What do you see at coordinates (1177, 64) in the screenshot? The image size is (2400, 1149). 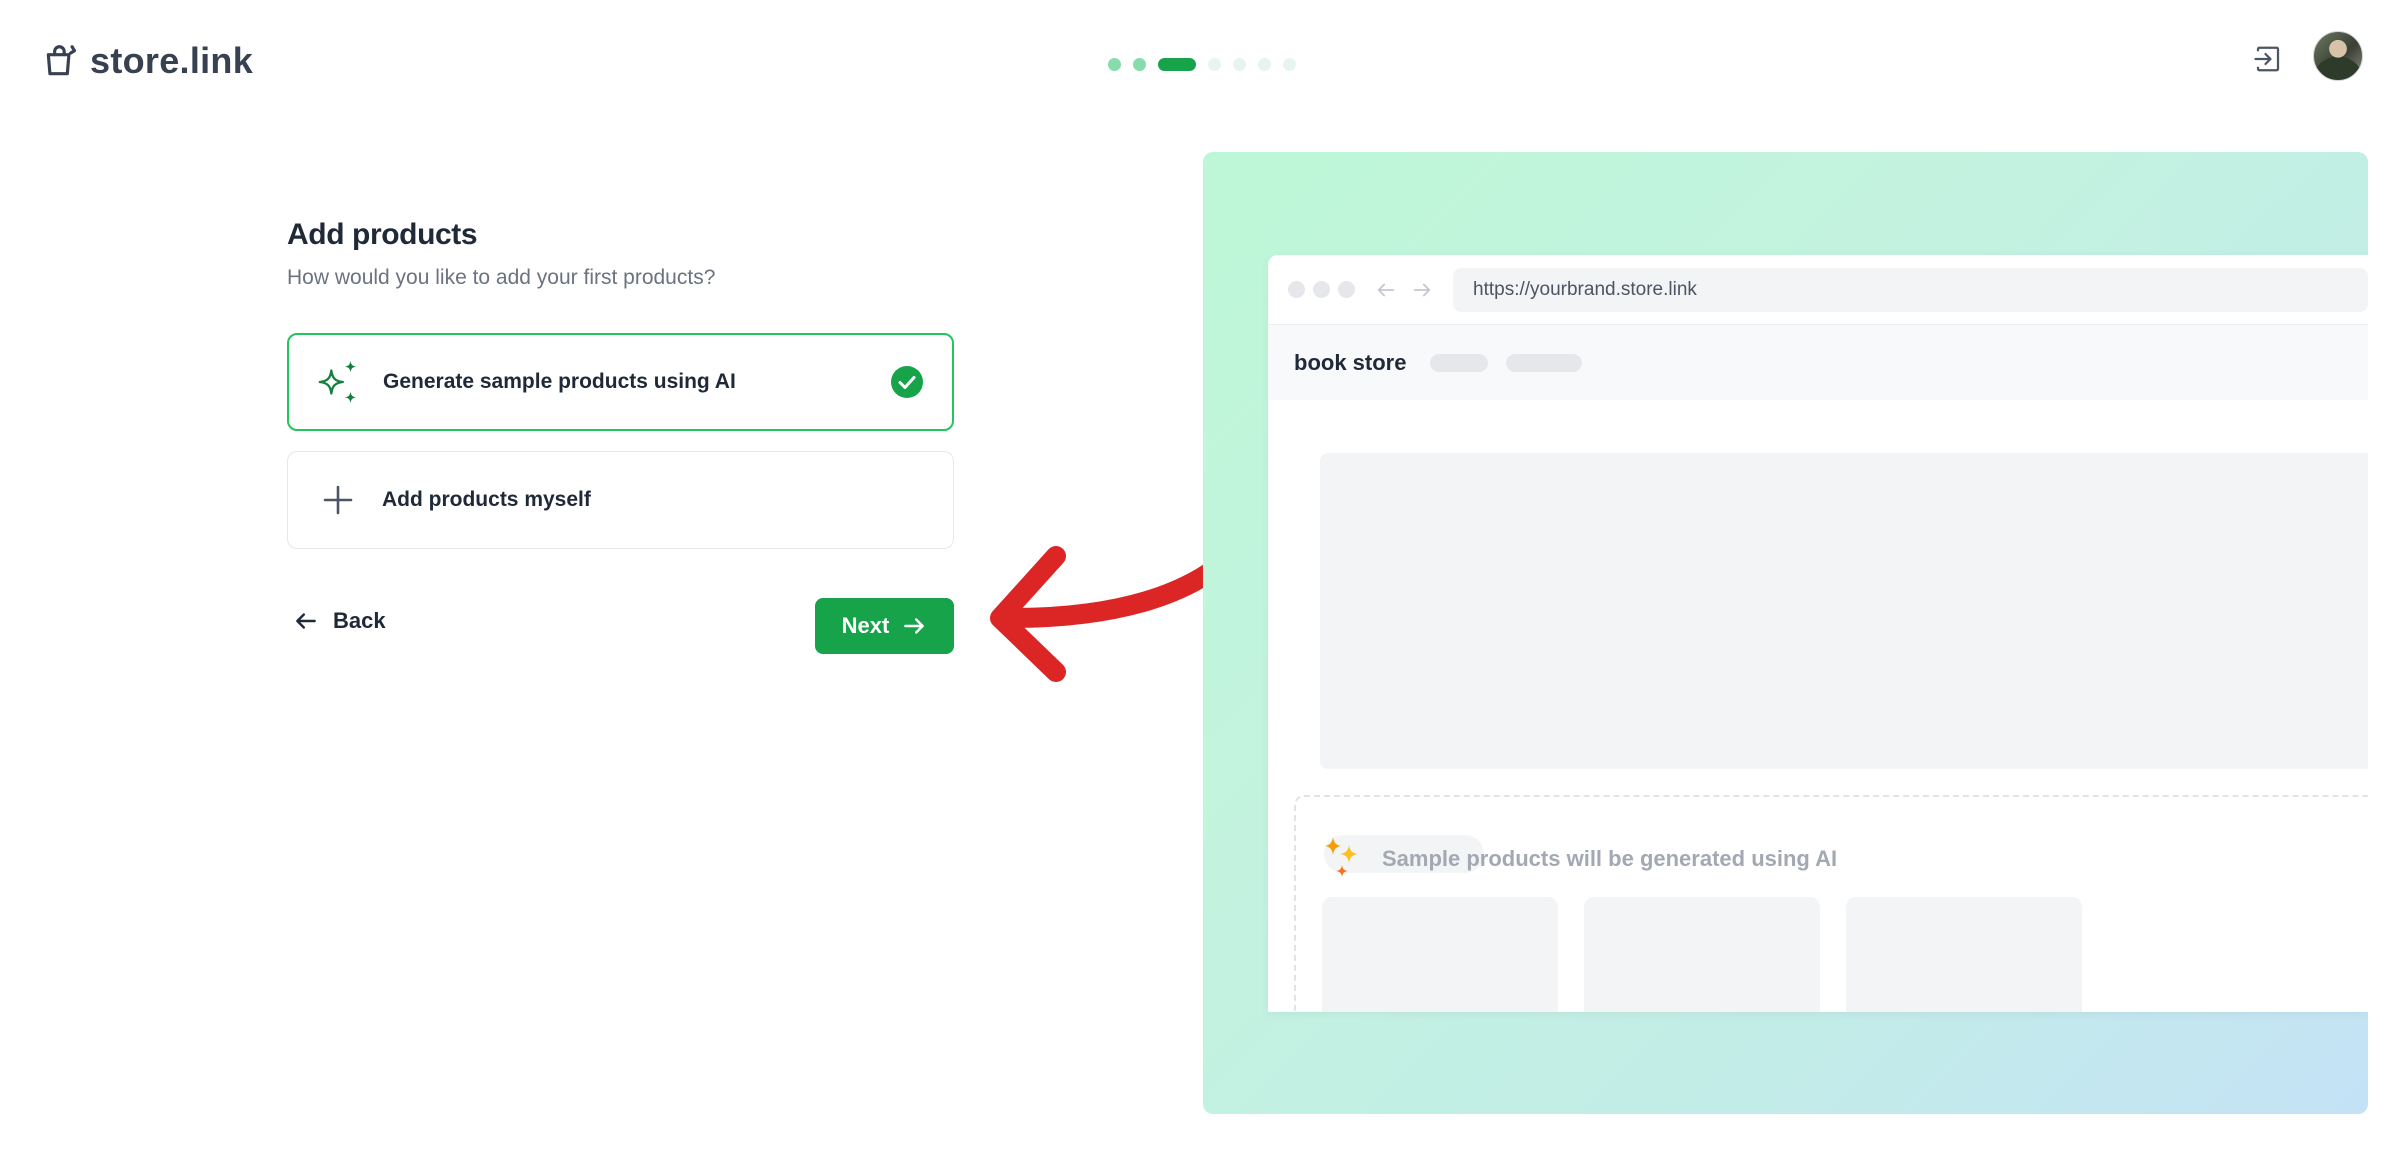 I see `step-dot-current` at bounding box center [1177, 64].